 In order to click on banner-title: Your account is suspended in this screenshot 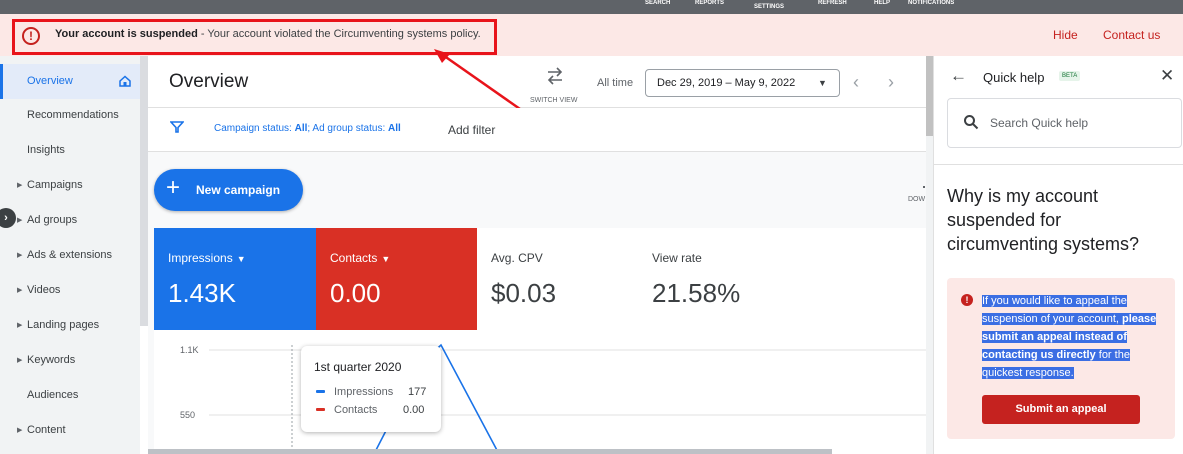, I will do `click(126, 34)`.